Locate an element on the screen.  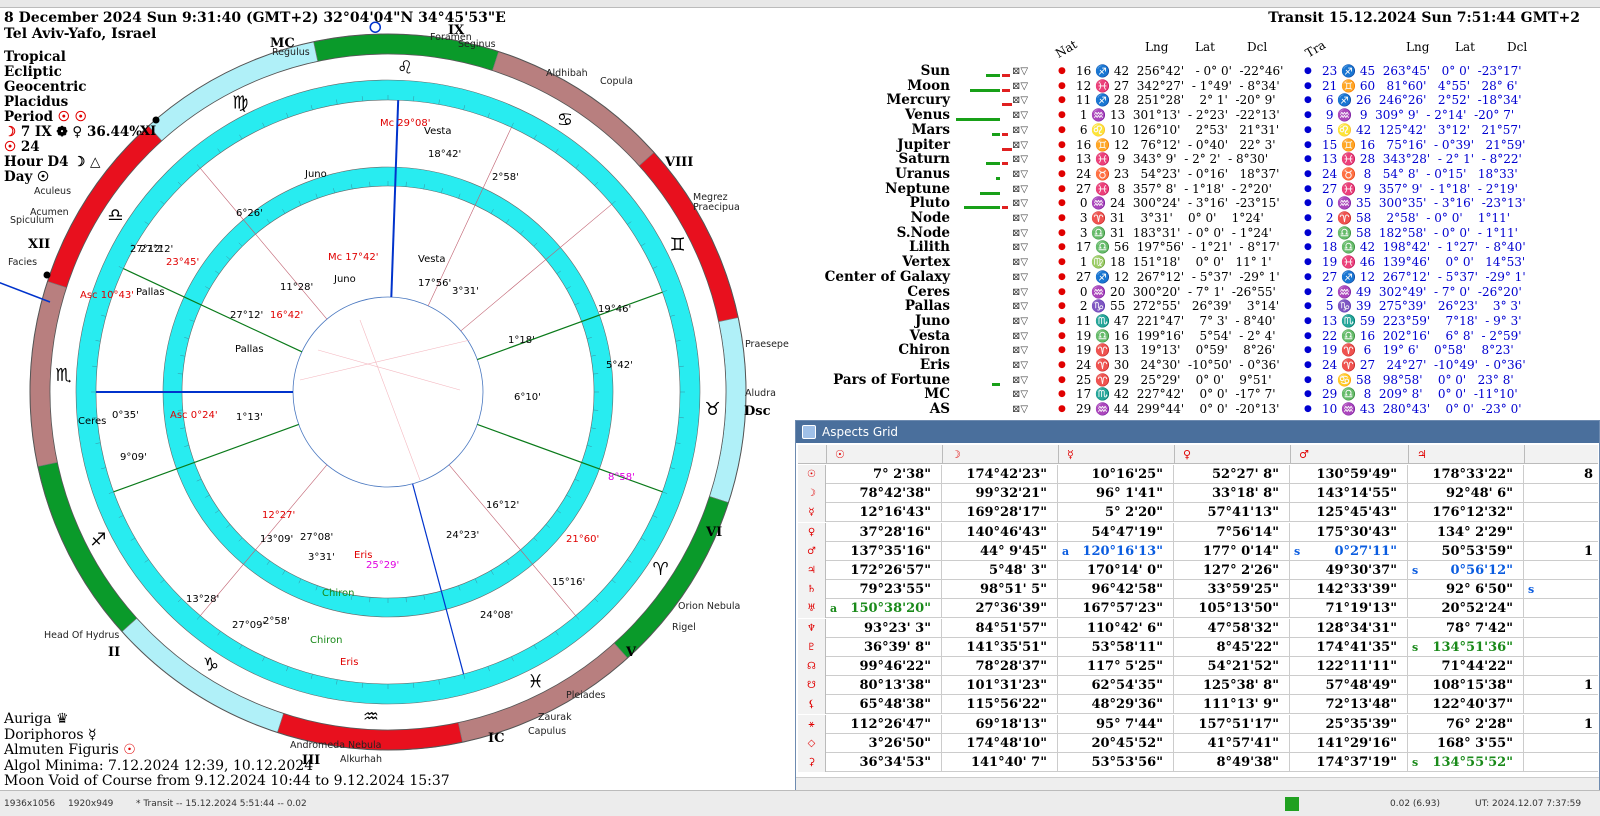
aspects-col-header: ☿ is located at coordinates (1116, 454).